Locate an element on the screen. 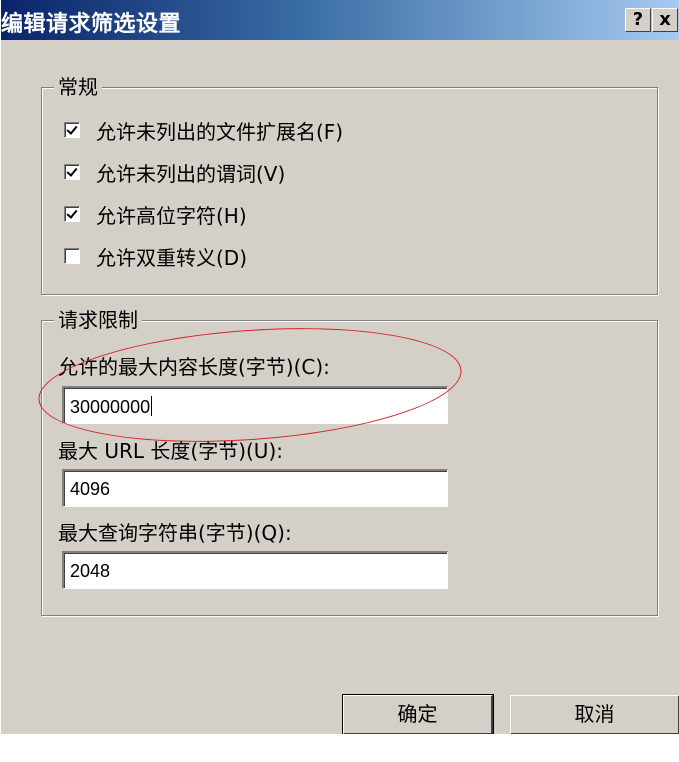  checkbox-allow-high-bit-chars is located at coordinates (72, 214).